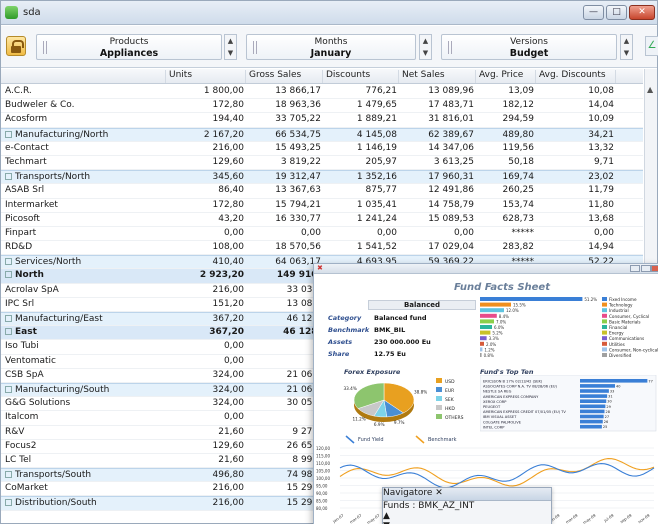 This screenshot has width=658, height=524. What do you see at coordinates (85, 177) in the screenshot?
I see `row-label: Transports/North` at bounding box center [85, 177].